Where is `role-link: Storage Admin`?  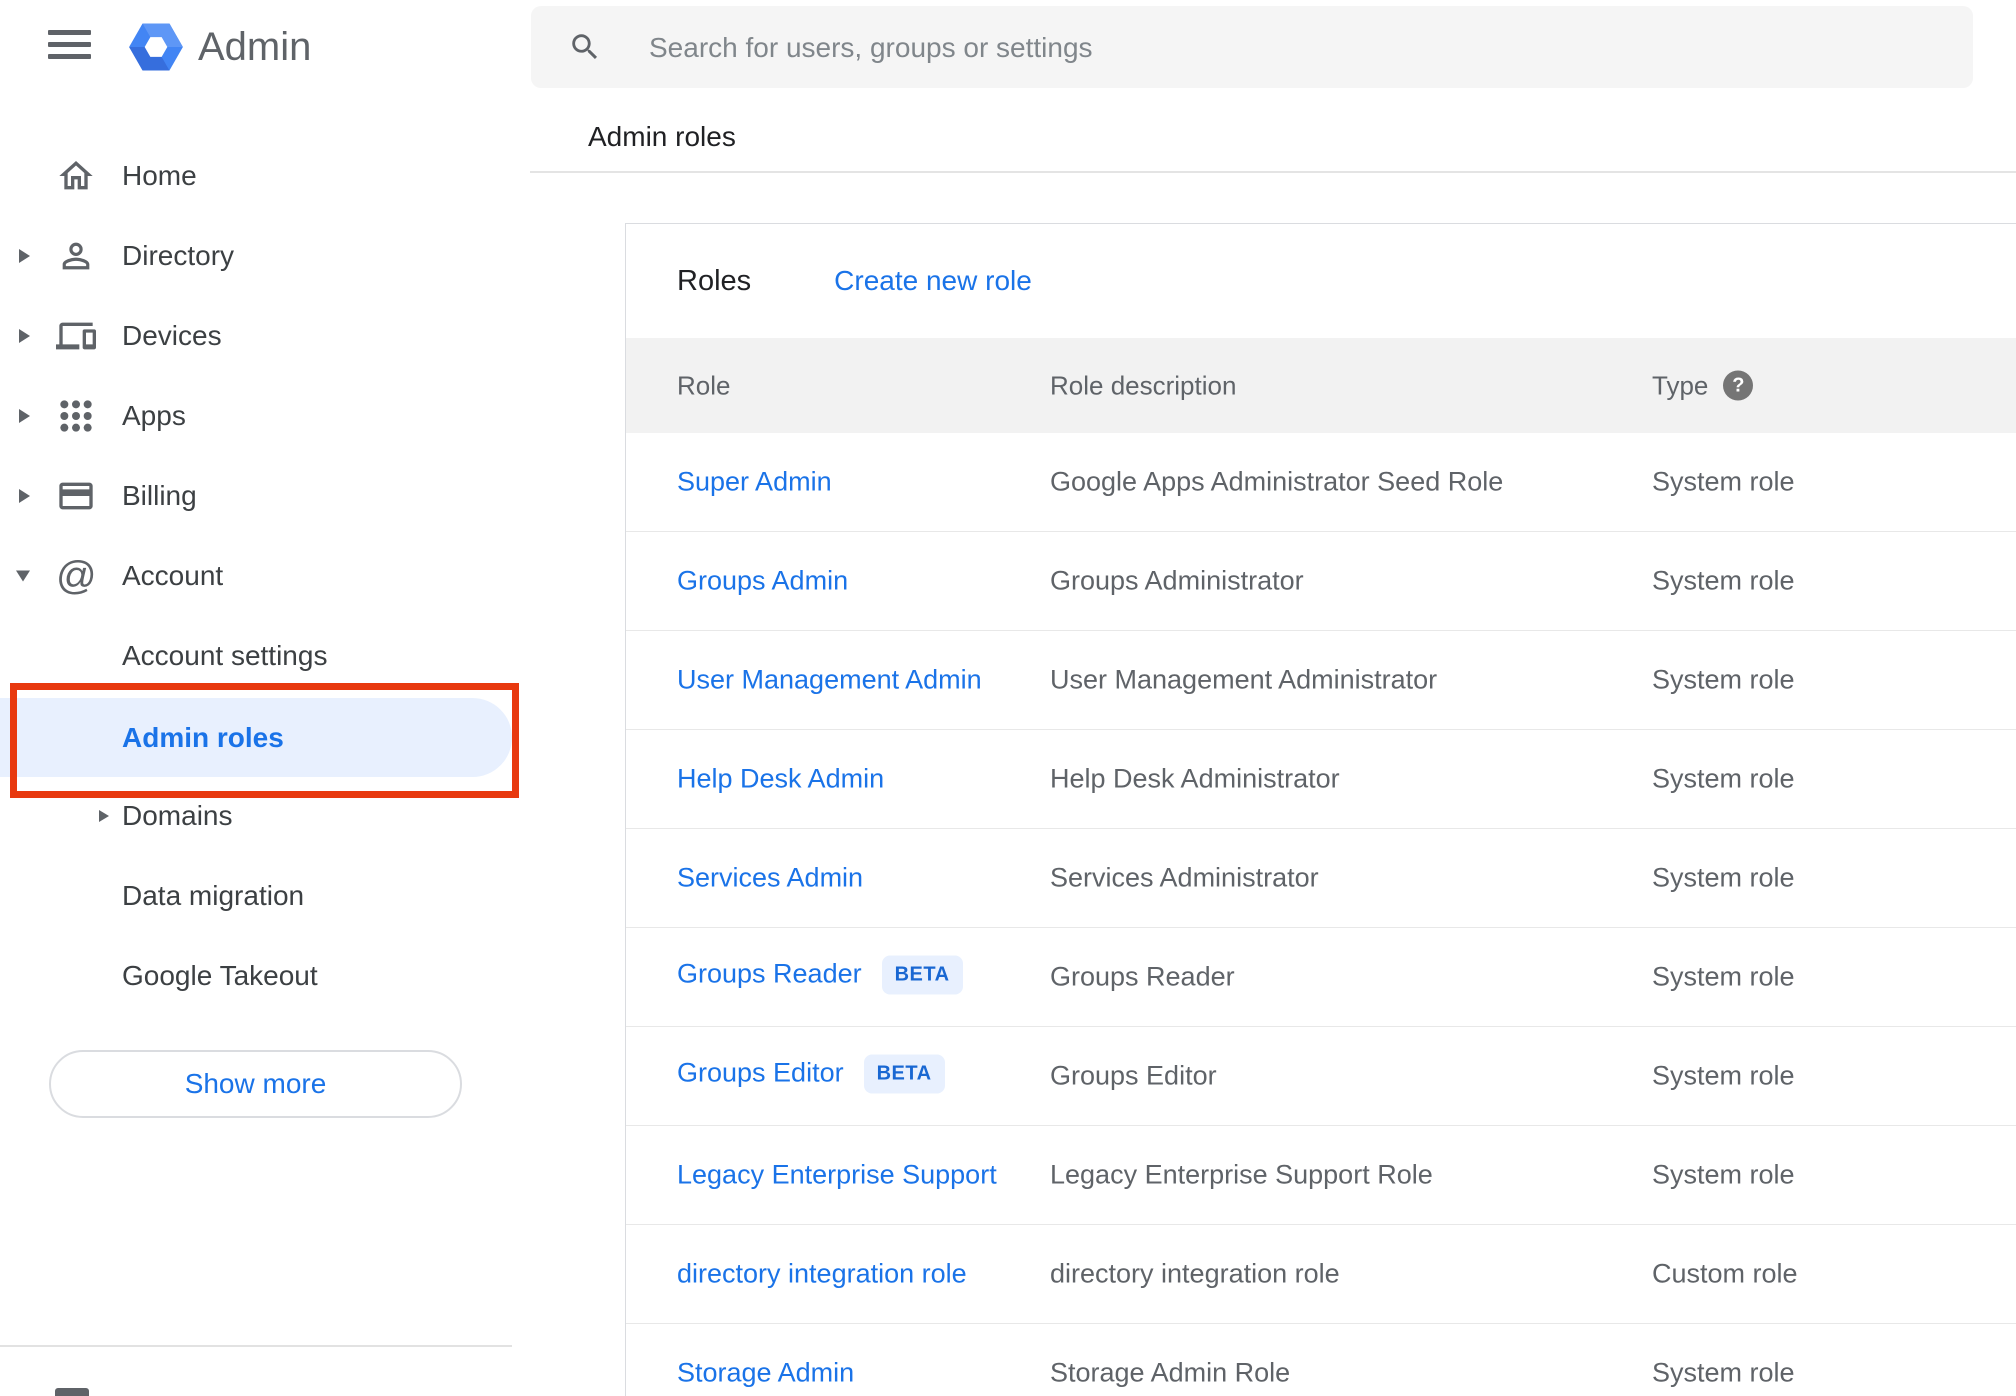
role-link: Storage Admin is located at coordinates (765, 1373).